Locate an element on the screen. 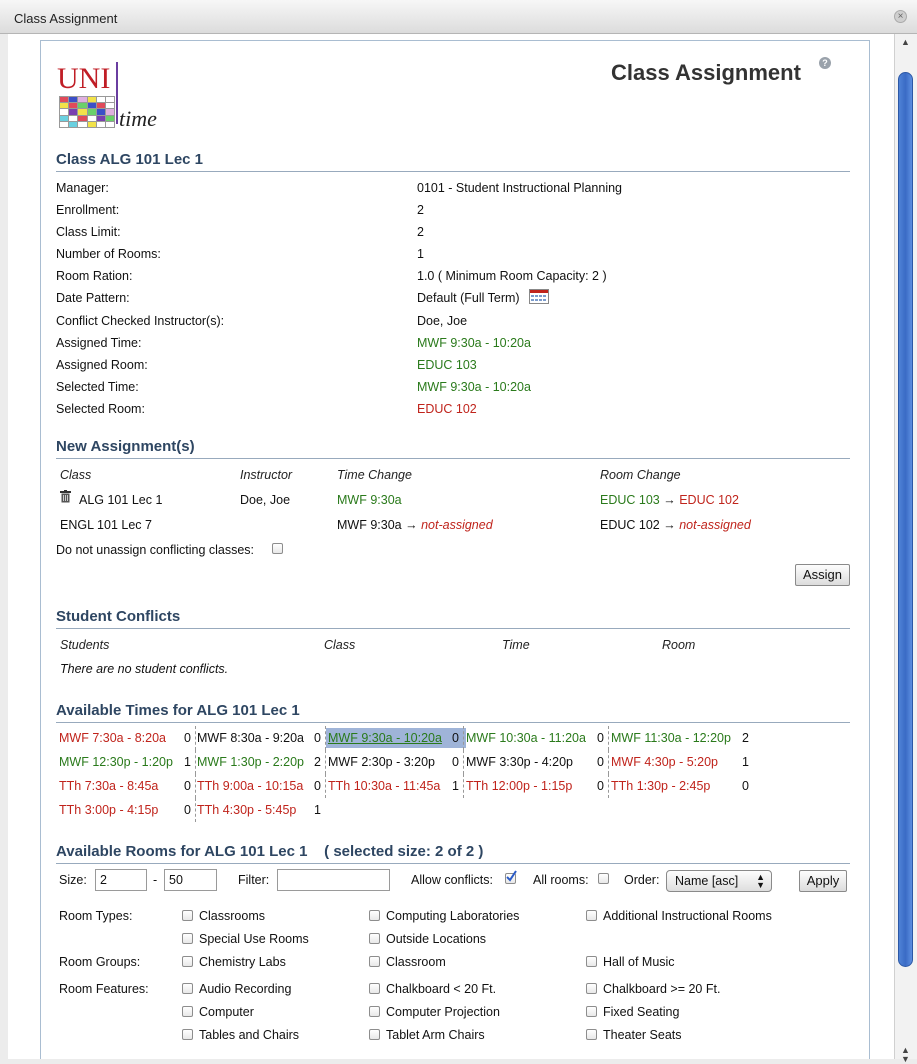 Image resolution: width=917 pixels, height=1064 pixels. room-features-option-label: Computer Projection is located at coordinates (443, 1012).